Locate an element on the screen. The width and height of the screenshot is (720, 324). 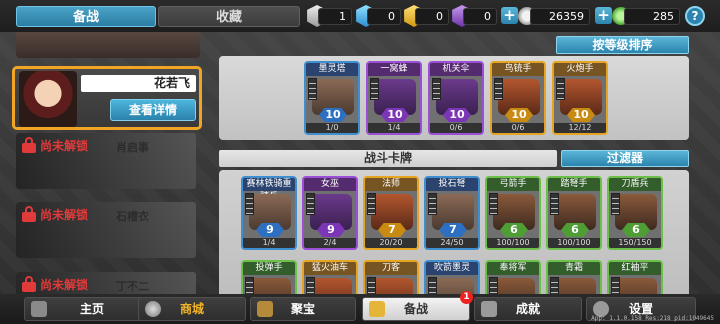
achievements-icon is located at coordinates (489, 309).